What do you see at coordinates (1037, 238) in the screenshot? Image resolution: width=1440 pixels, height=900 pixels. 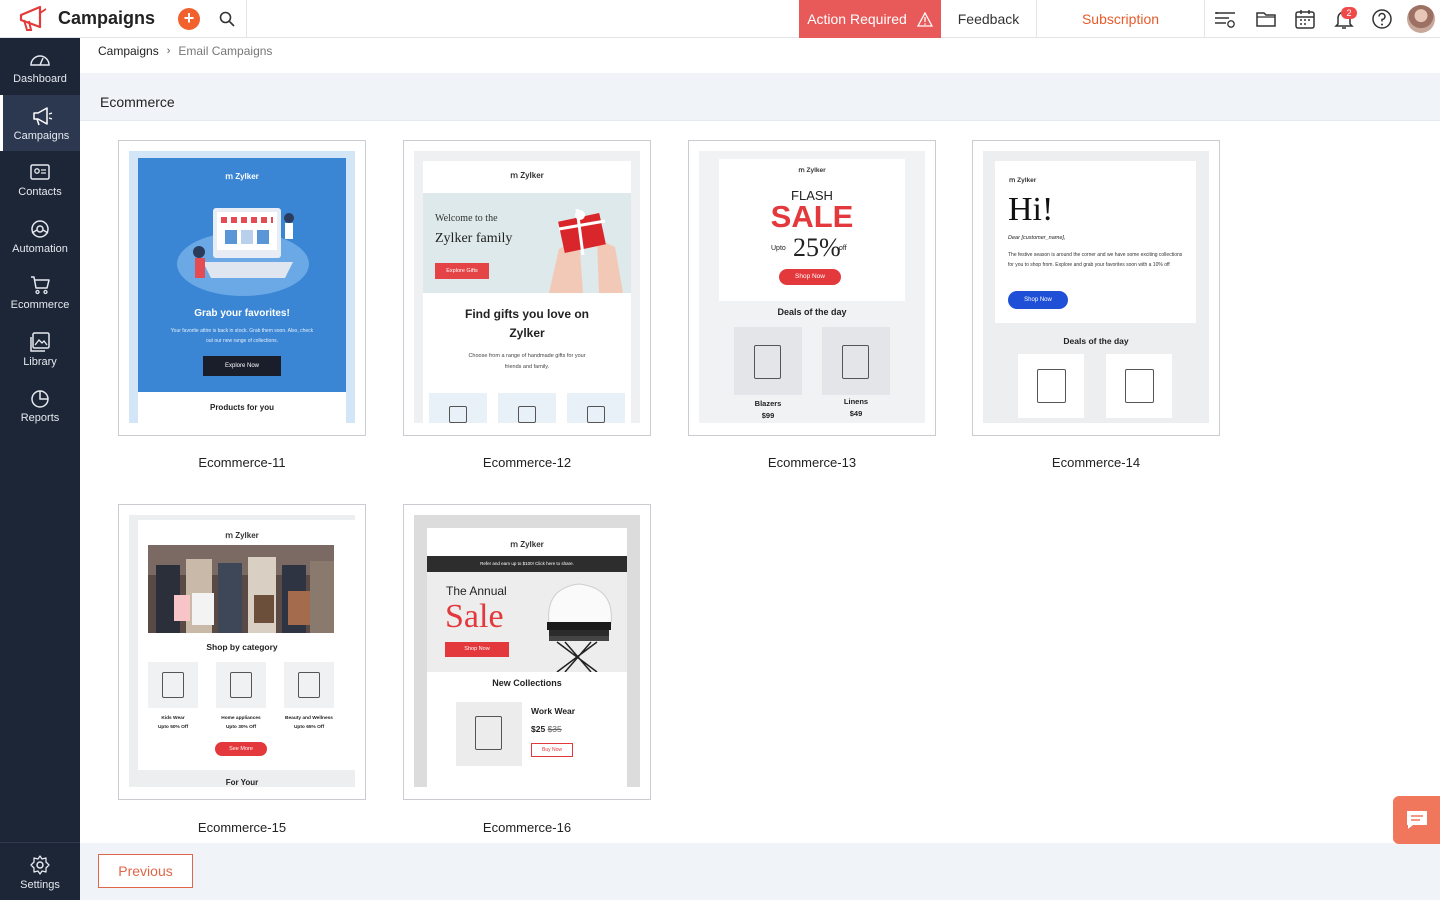 I see `dear-label: Dear [customer_name],` at bounding box center [1037, 238].